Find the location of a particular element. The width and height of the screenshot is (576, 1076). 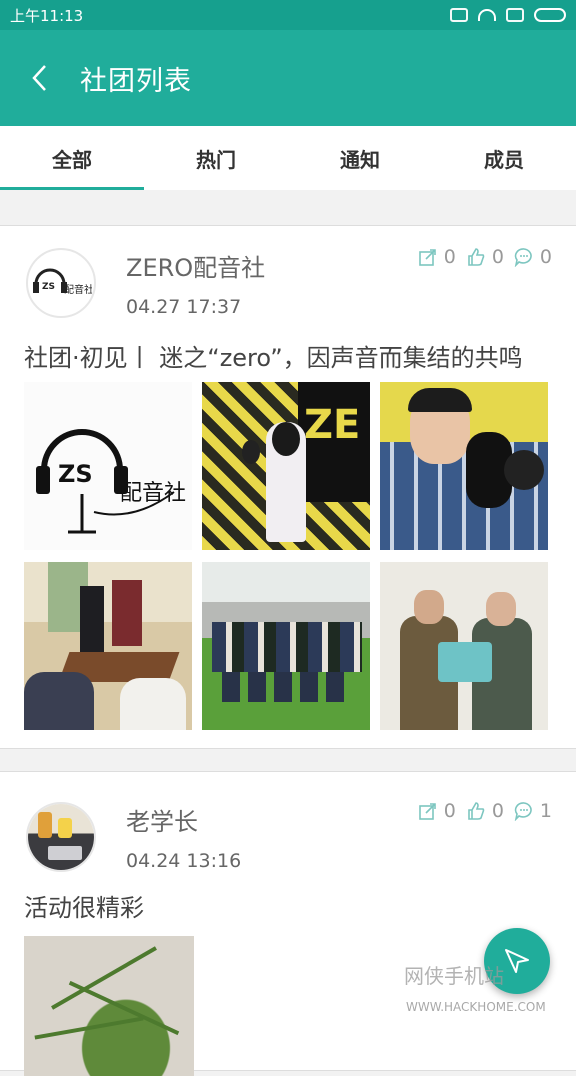

paper-plane-icon is located at coordinates (517, 961).